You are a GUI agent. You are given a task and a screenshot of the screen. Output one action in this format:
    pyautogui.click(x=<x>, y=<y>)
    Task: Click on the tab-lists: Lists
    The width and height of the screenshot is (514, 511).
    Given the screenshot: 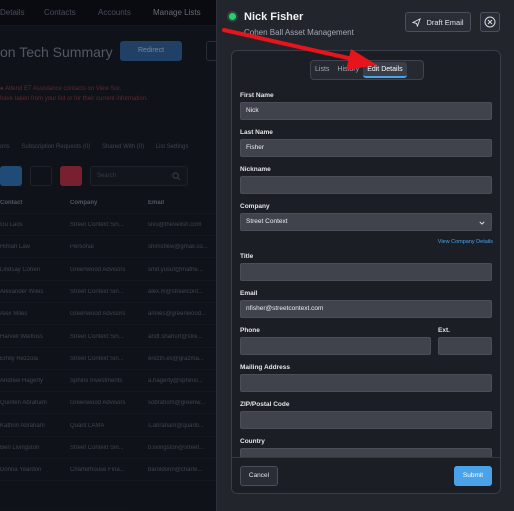 What is the action you would take?
    pyautogui.click(x=322, y=70)
    